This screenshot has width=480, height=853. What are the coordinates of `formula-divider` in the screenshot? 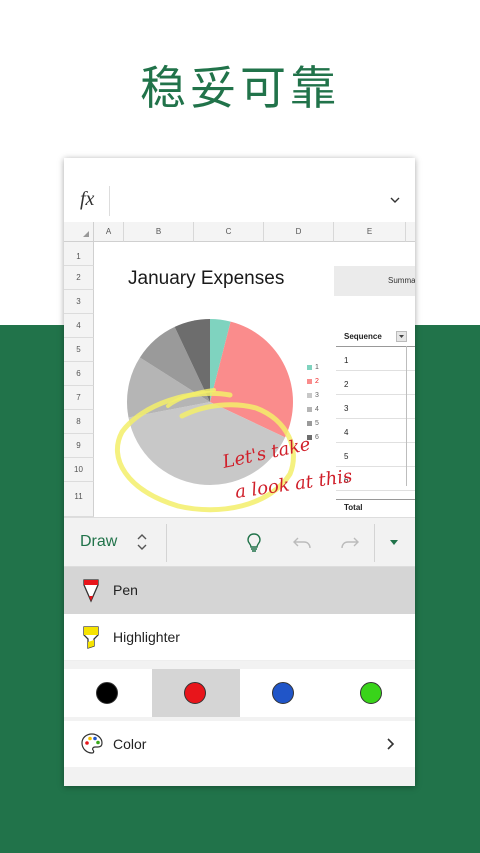 It's located at (109, 201).